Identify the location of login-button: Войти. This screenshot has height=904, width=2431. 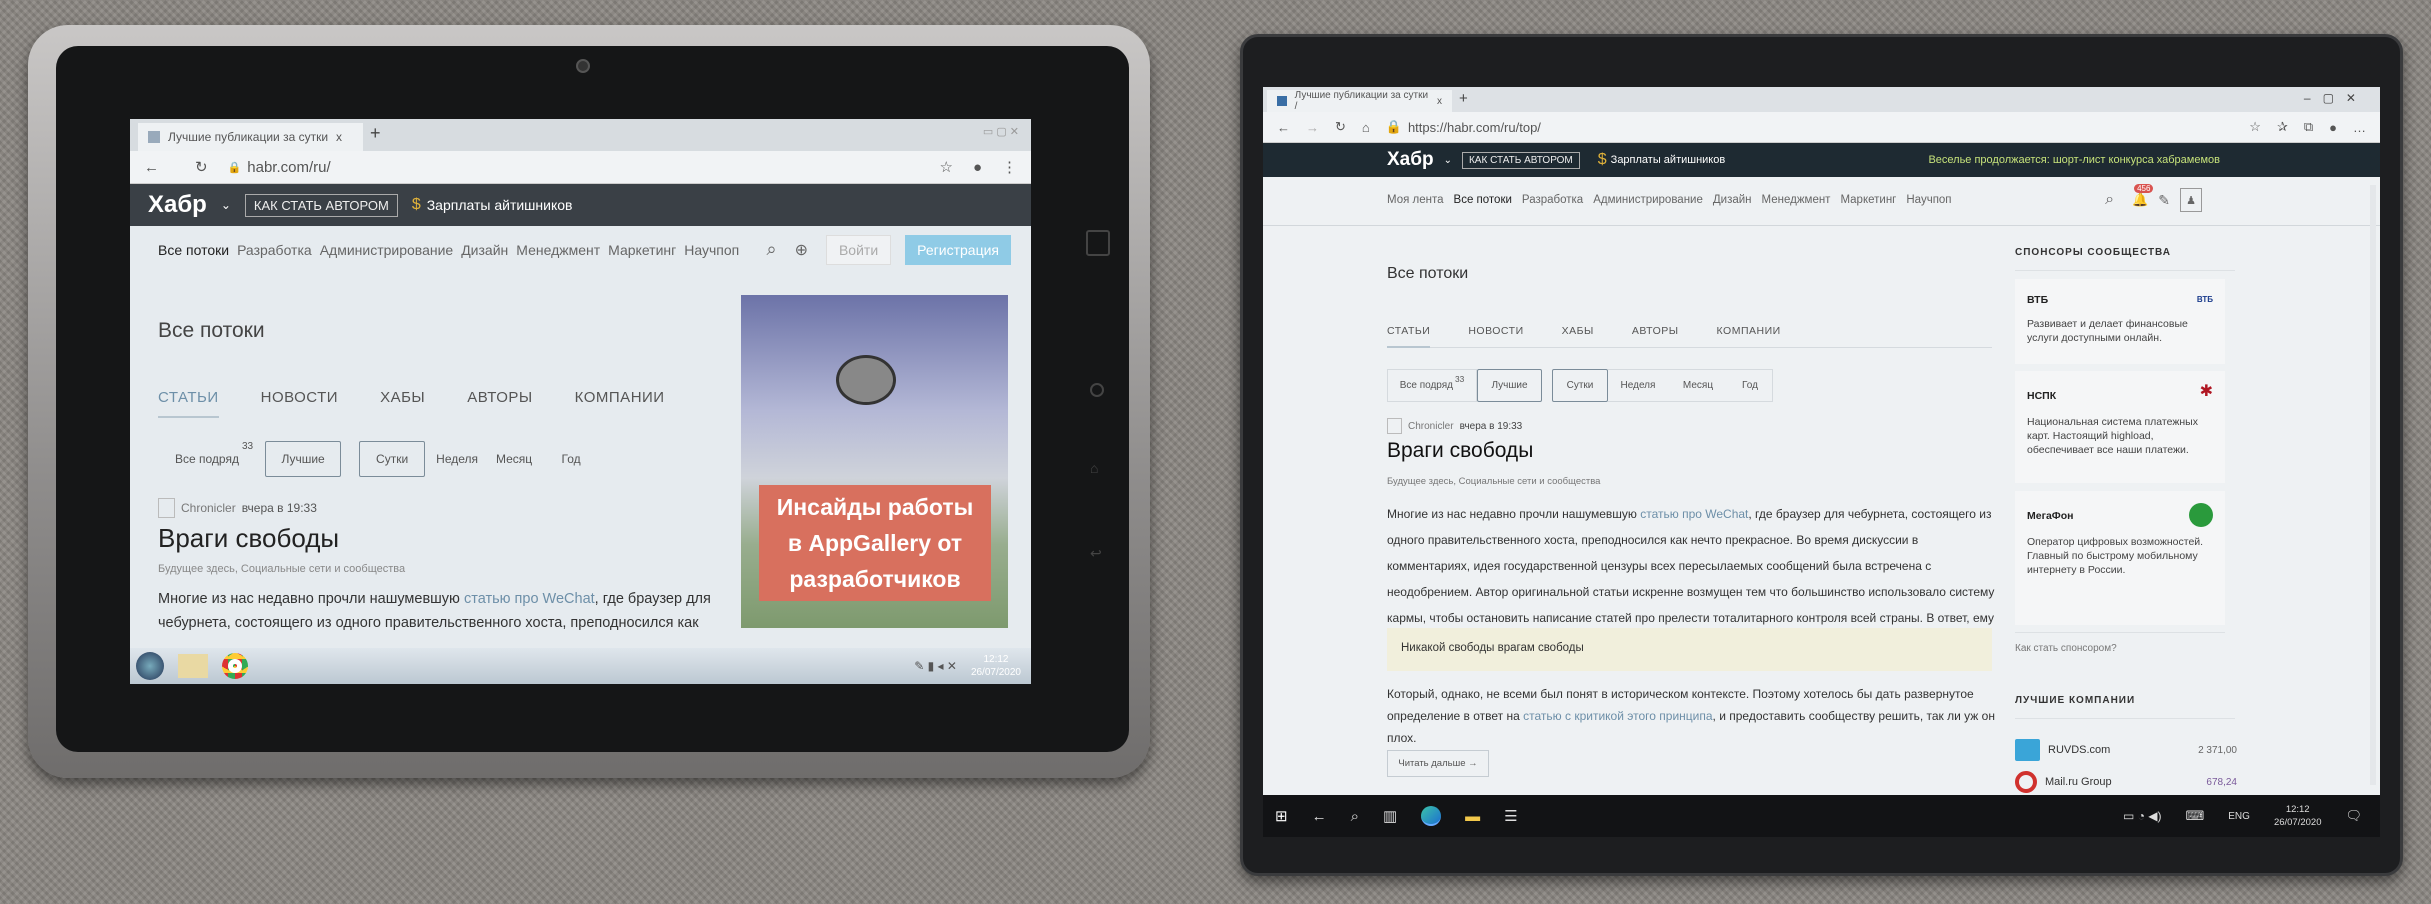
(858, 249).